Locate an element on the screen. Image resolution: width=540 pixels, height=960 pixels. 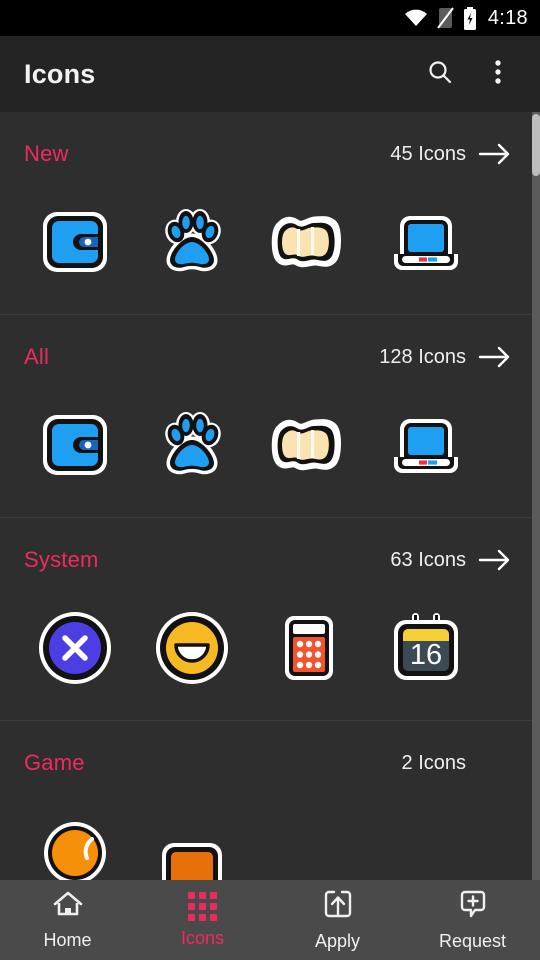
section-header-new: New 45 Icons is located at coordinates (270, 154).